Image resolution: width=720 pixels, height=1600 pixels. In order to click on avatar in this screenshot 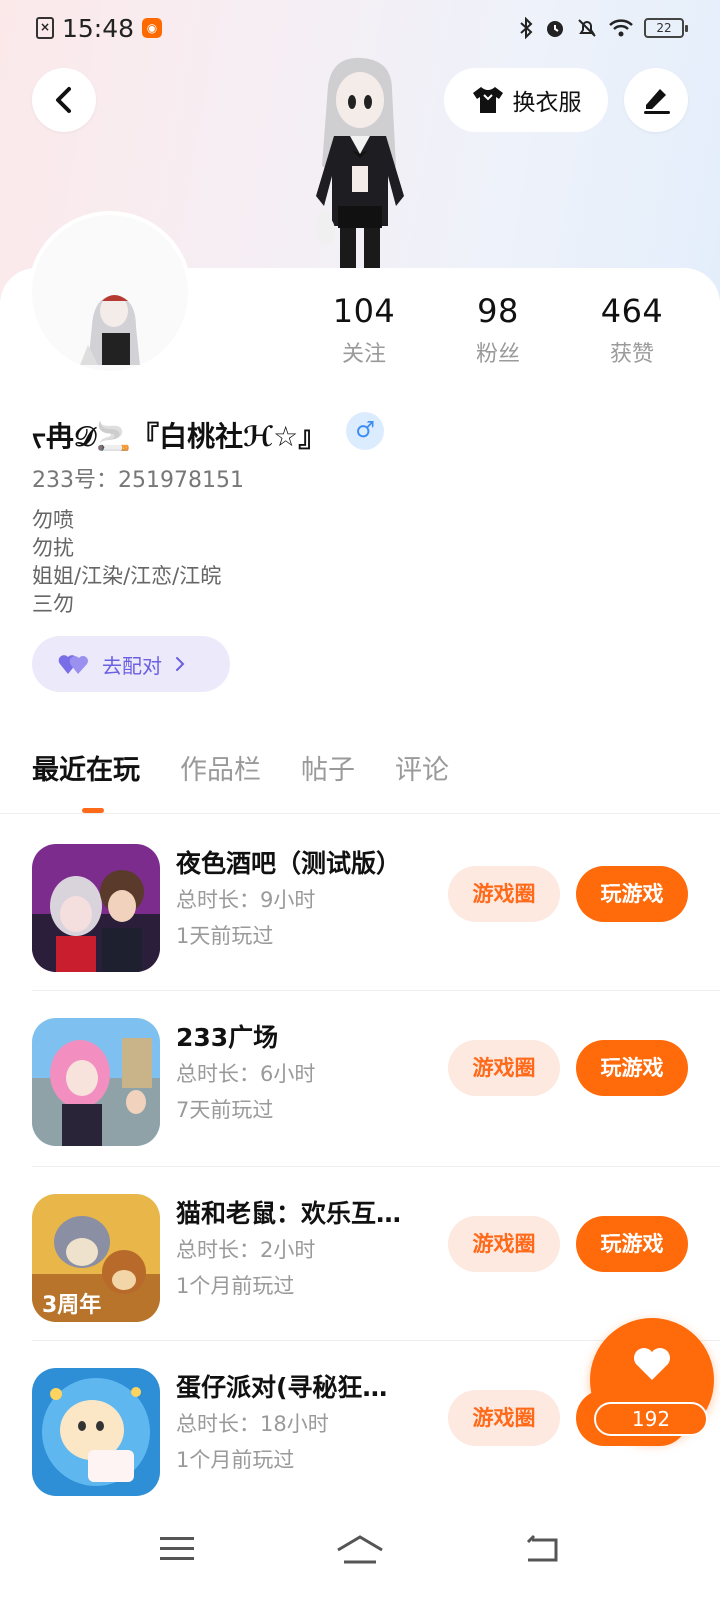, I will do `click(110, 293)`.